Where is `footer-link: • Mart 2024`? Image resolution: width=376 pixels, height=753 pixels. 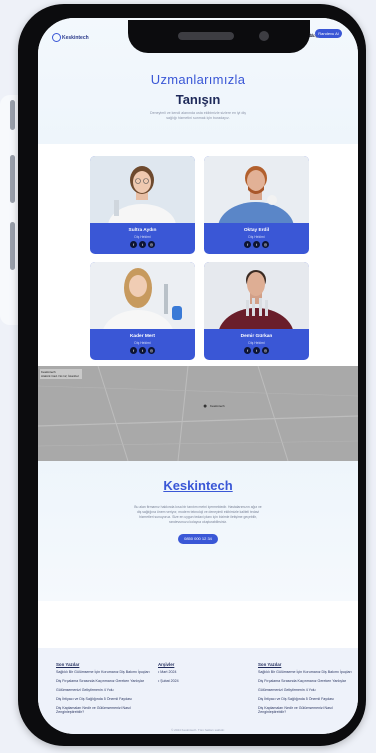
footer-link: • Mart 2024 is located at coordinates (167, 672).